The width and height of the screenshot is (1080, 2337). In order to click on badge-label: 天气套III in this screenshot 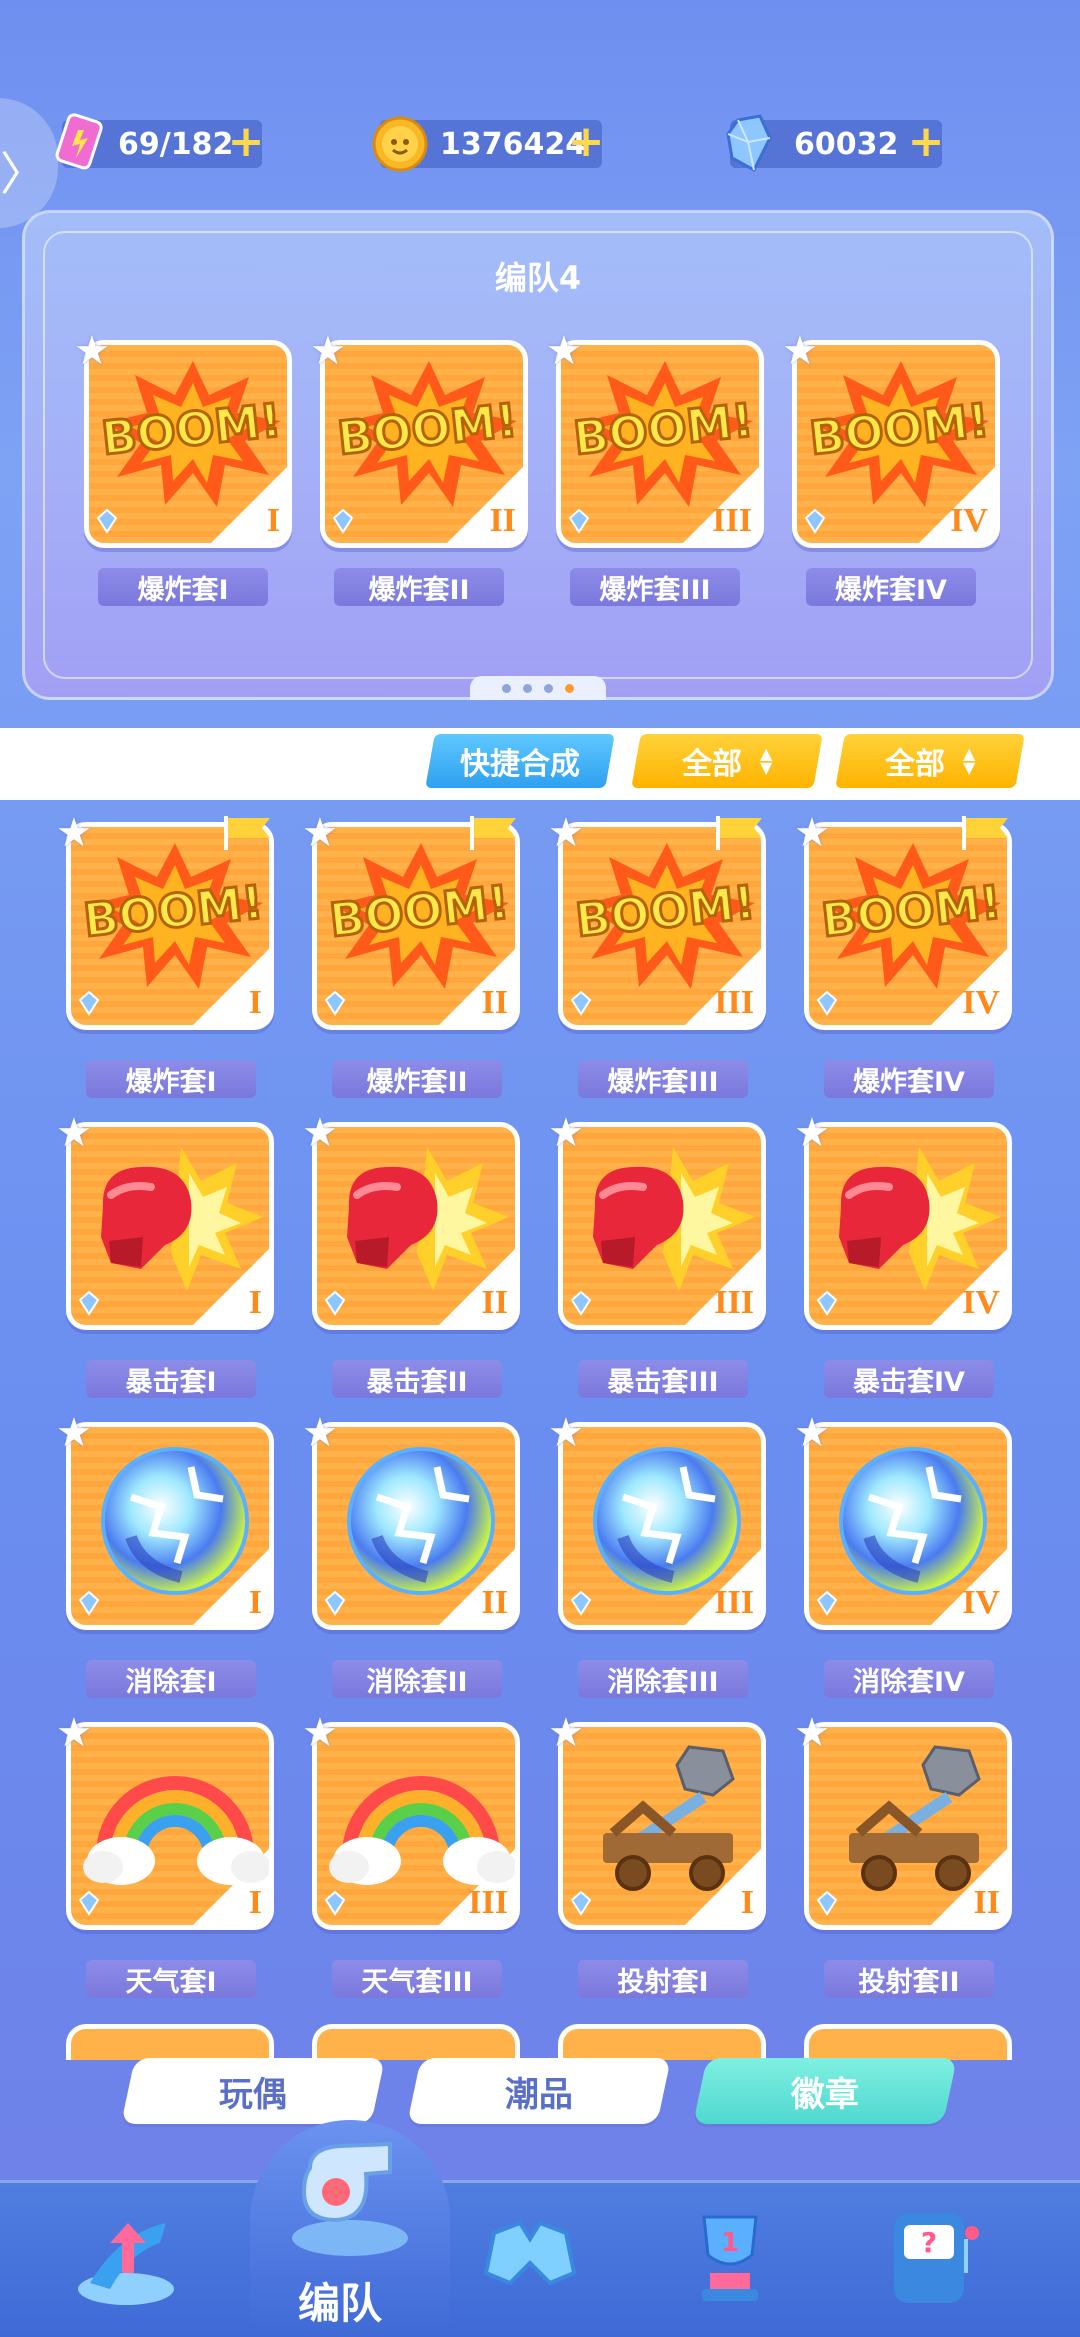, I will do `click(417, 1979)`.